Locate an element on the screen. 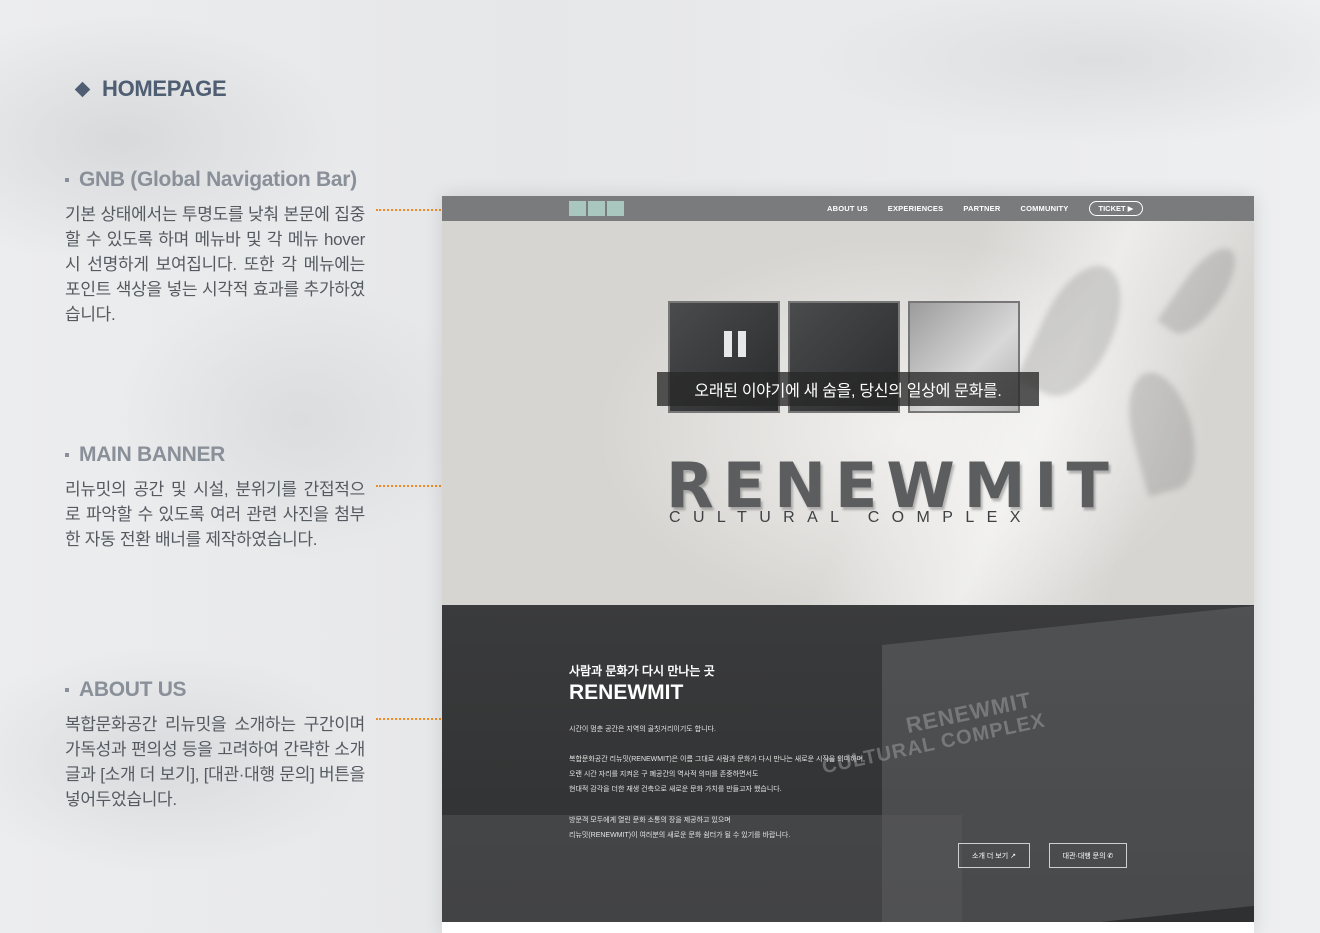 The width and height of the screenshot is (1320, 933). section-title: HOMEPAGE is located at coordinates (150, 89).